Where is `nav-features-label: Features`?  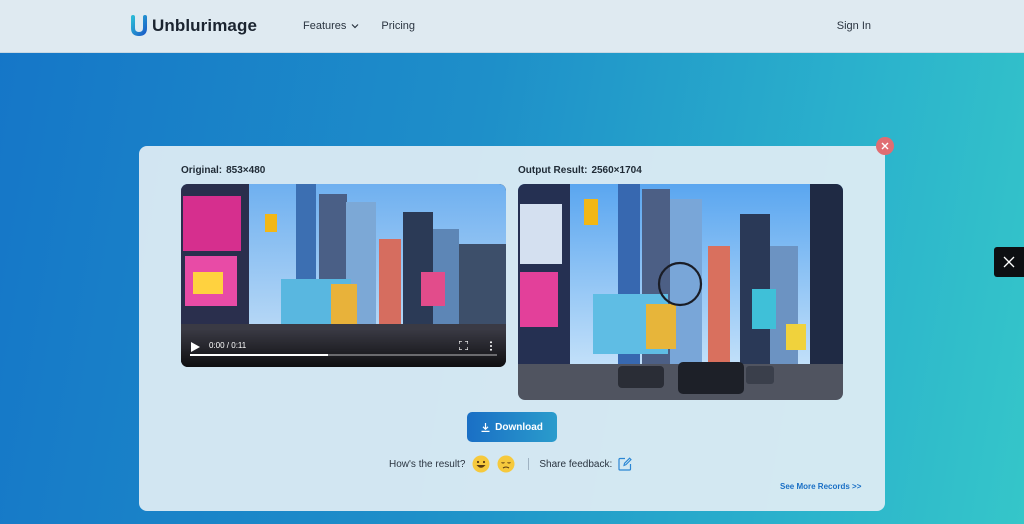
nav-features-label: Features is located at coordinates (325, 26).